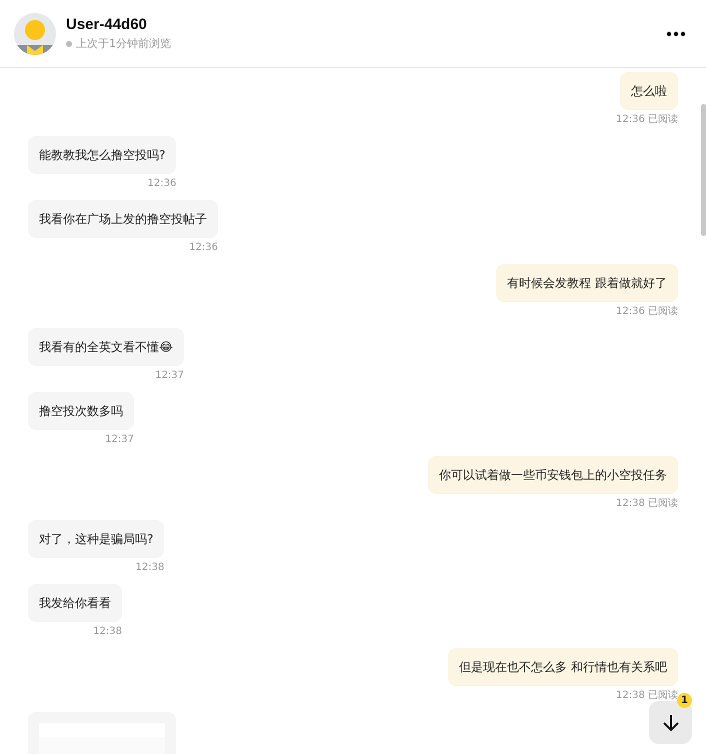 The image size is (706, 754). I want to click on message-bubble: 怎么啦, so click(649, 91).